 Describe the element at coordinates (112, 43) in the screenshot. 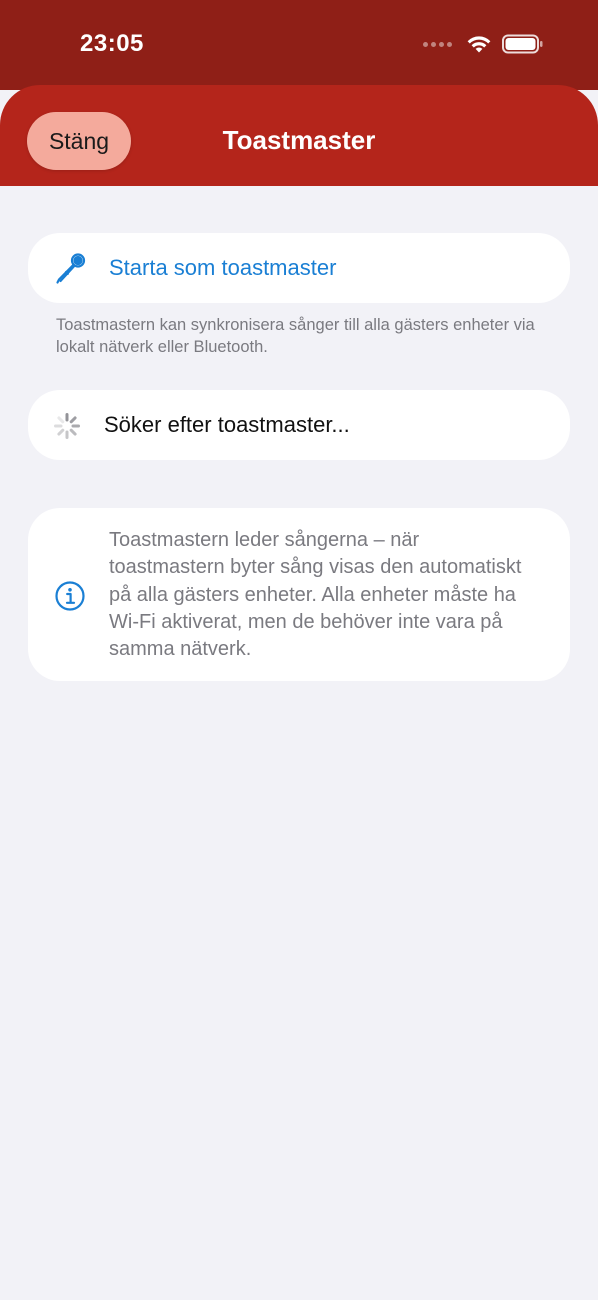

I see `status-time: 23:05` at that location.